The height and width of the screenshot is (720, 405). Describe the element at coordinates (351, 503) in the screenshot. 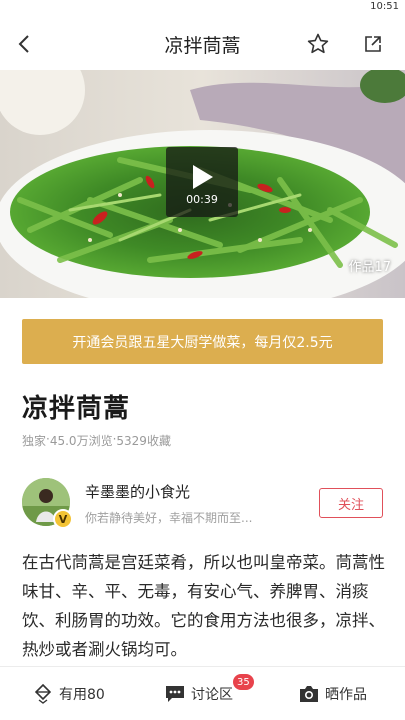

I see `follow-button: 关注` at that location.